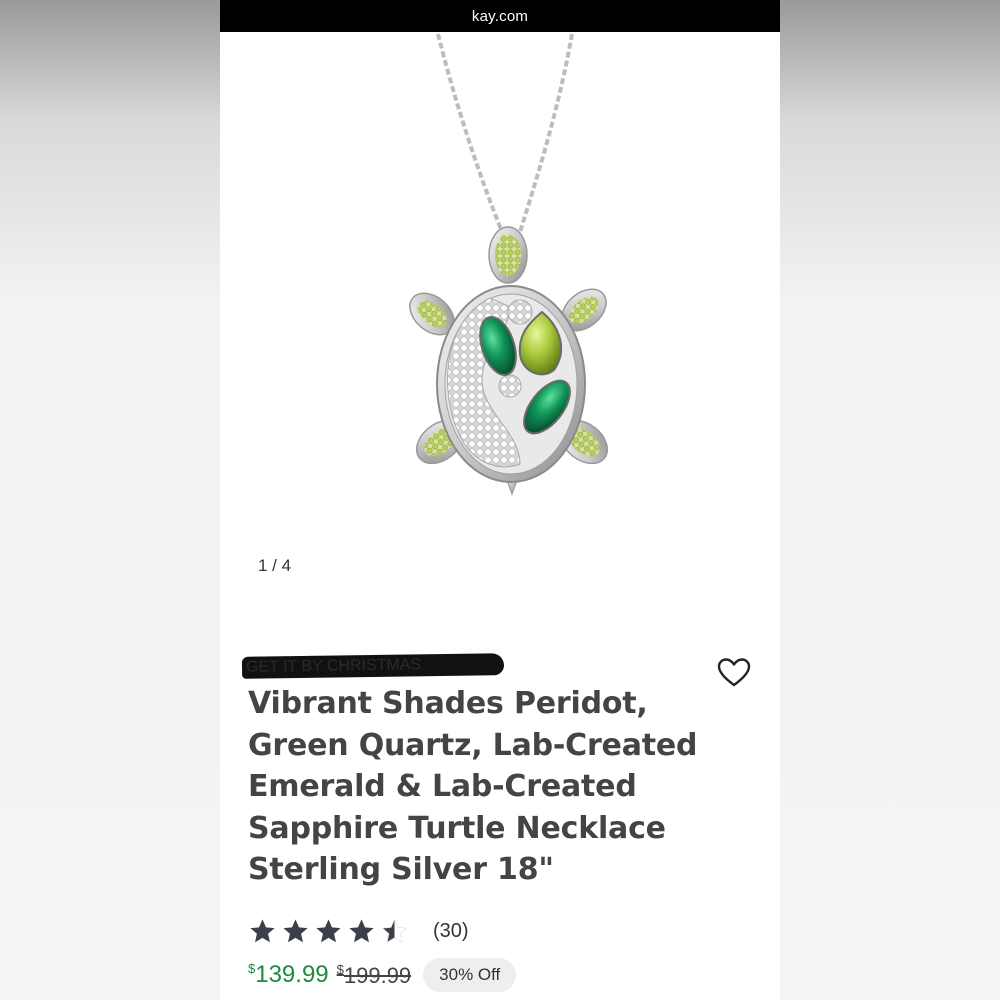  I want to click on review-count: (30), so click(451, 931).